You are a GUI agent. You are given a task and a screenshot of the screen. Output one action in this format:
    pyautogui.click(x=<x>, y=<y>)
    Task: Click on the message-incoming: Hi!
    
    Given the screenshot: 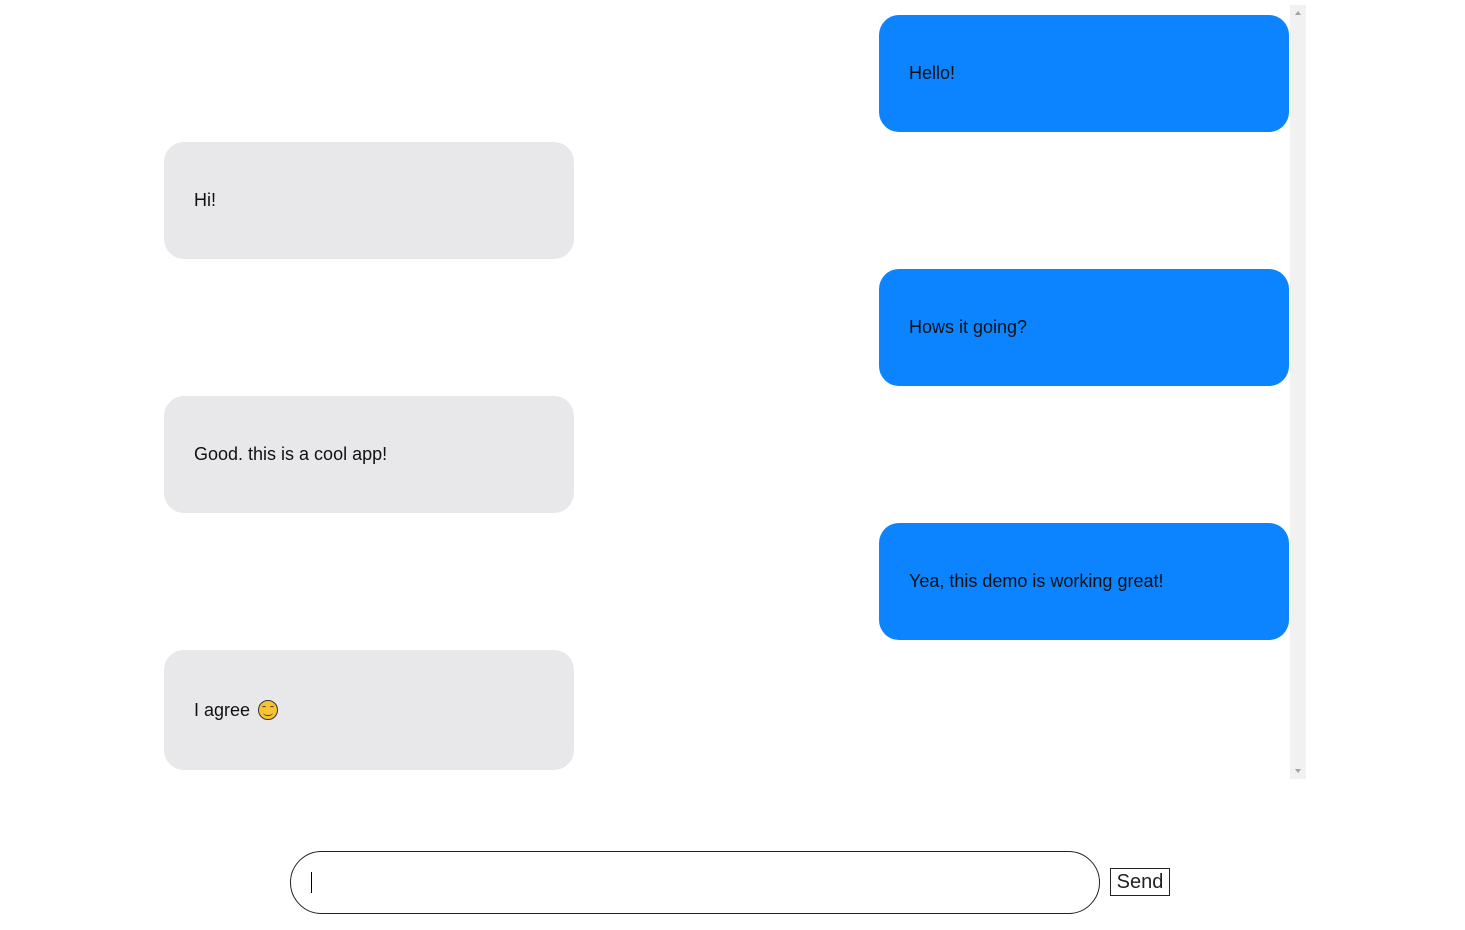 What is the action you would take?
    pyautogui.click(x=369, y=200)
    